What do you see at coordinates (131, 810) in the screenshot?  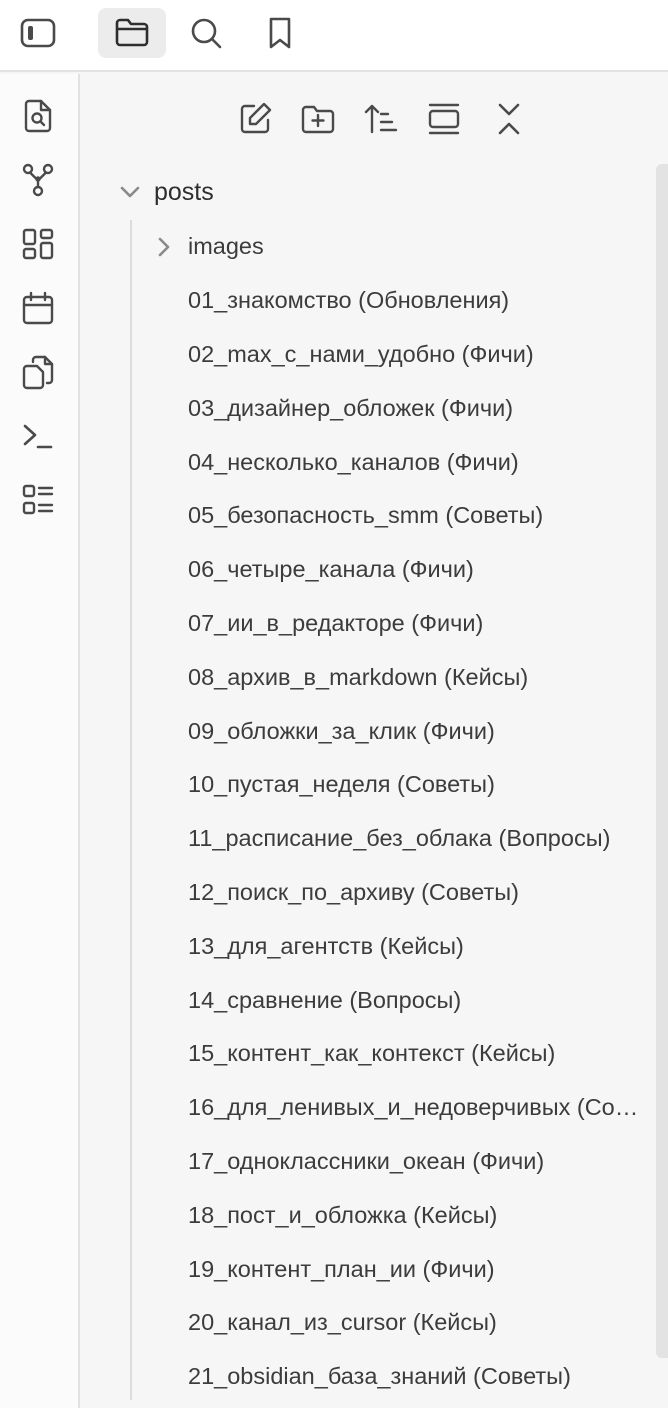 I see `indent-guide` at bounding box center [131, 810].